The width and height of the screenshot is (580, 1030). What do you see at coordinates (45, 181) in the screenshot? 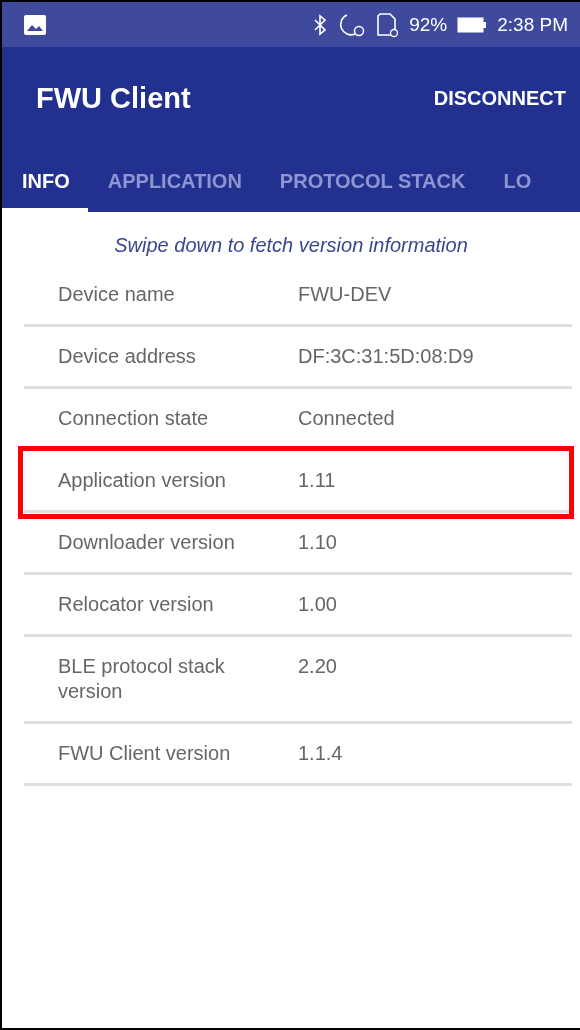
I see `tab: INFO` at bounding box center [45, 181].